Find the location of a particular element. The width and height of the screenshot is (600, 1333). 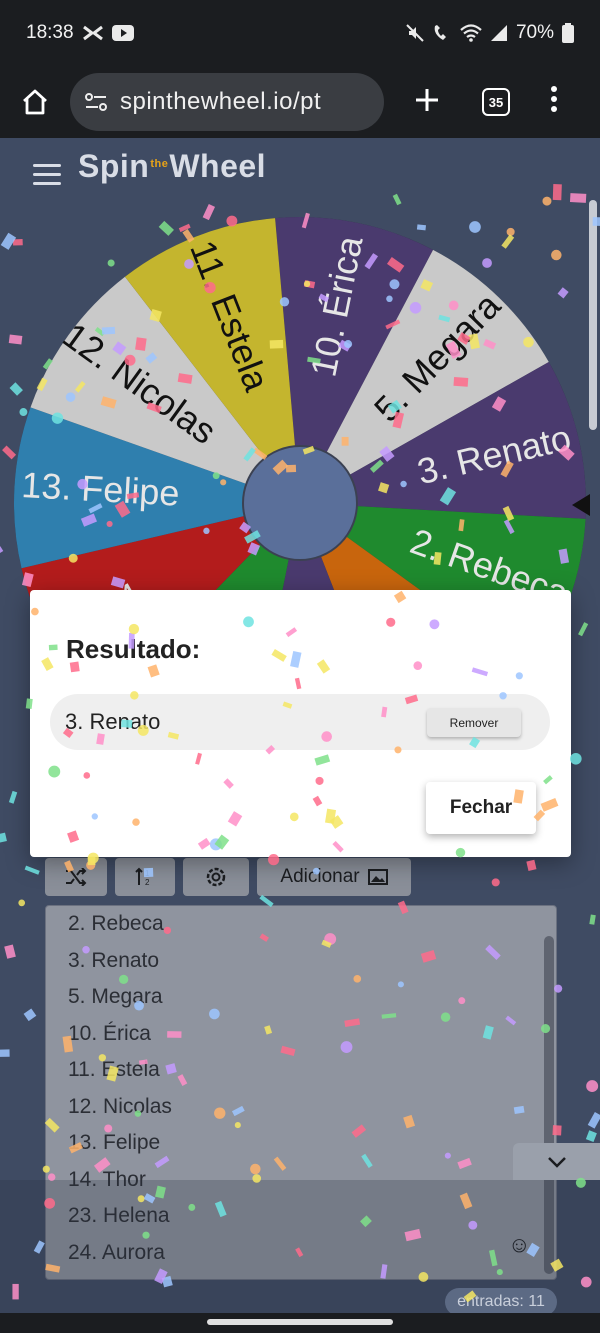

entry-line: 2. Rebeca is located at coordinates (116, 923).